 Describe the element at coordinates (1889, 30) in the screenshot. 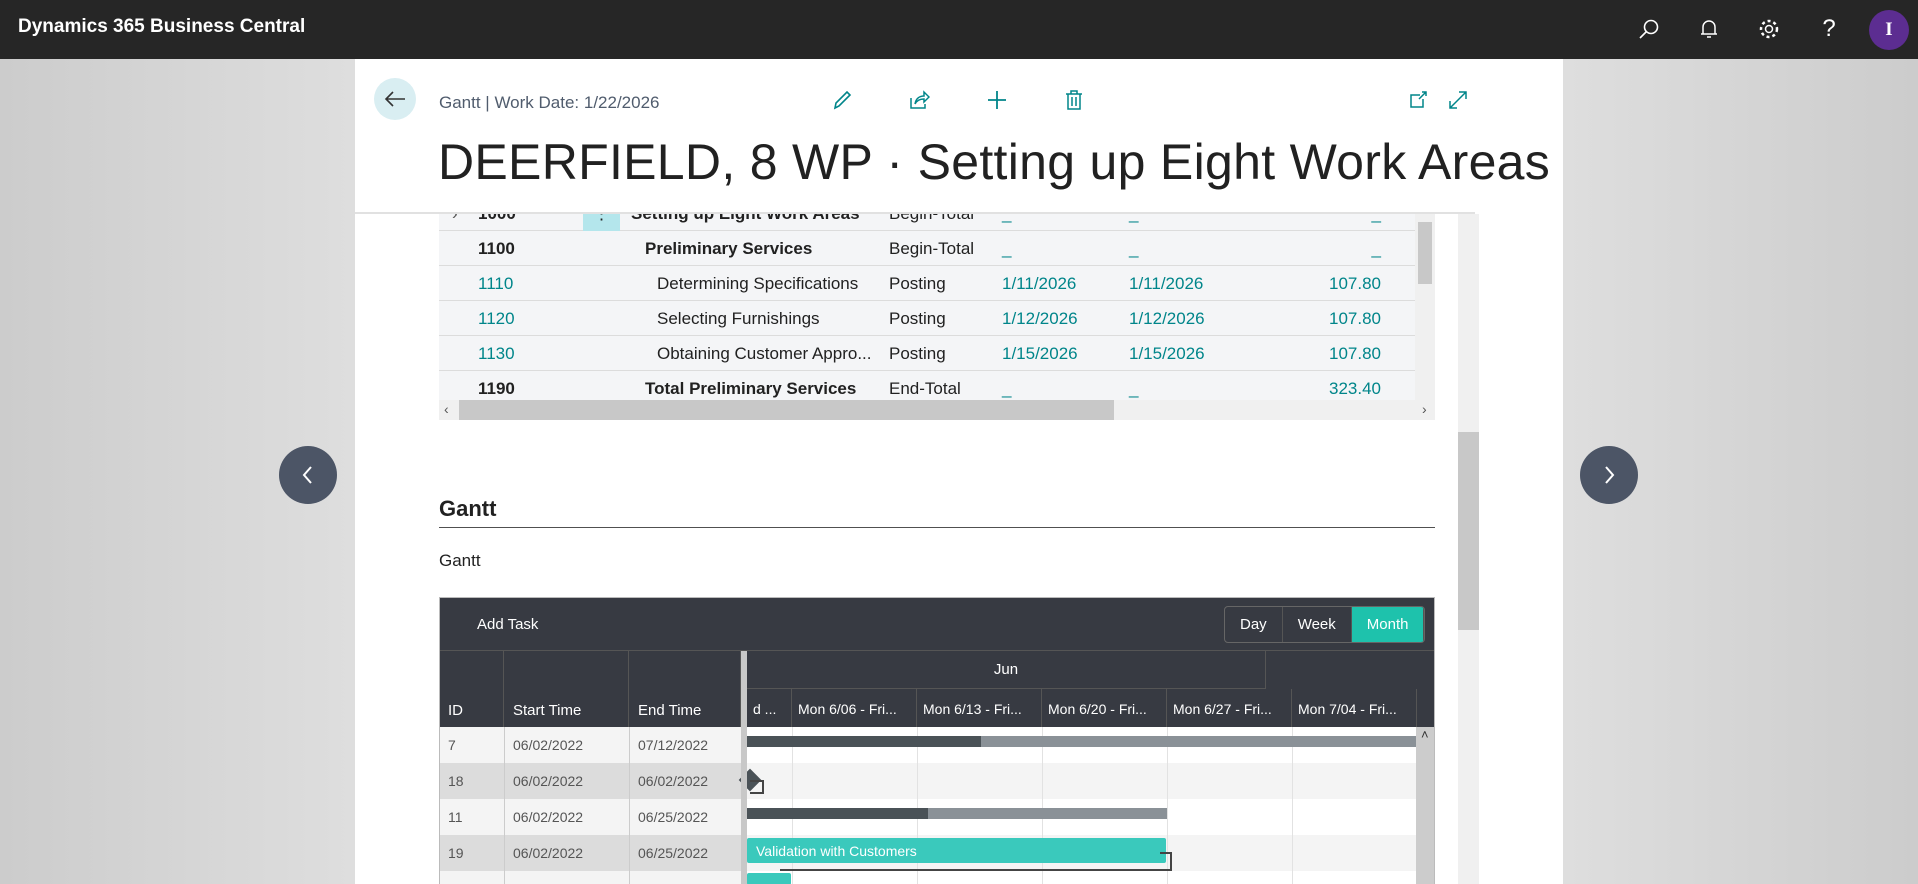

I see `avatar: I` at that location.